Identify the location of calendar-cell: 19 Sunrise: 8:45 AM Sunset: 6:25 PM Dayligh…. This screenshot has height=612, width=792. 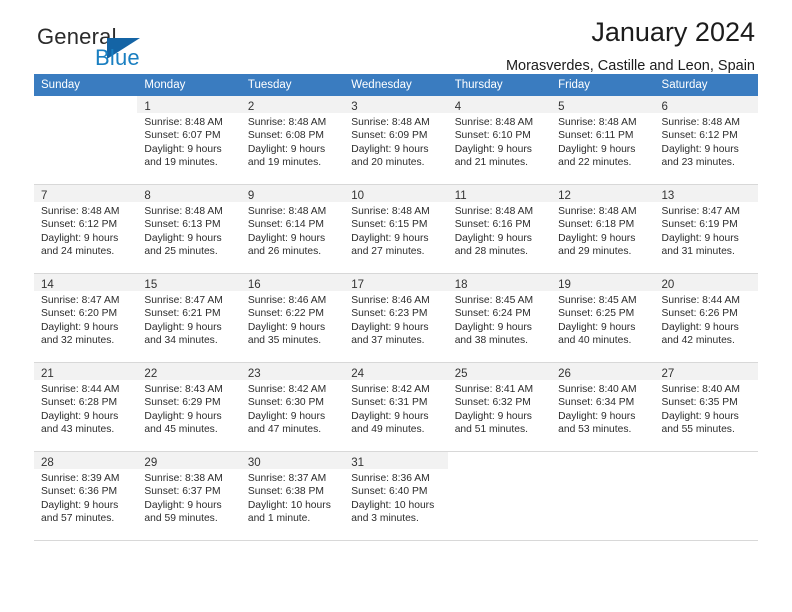
(603, 318).